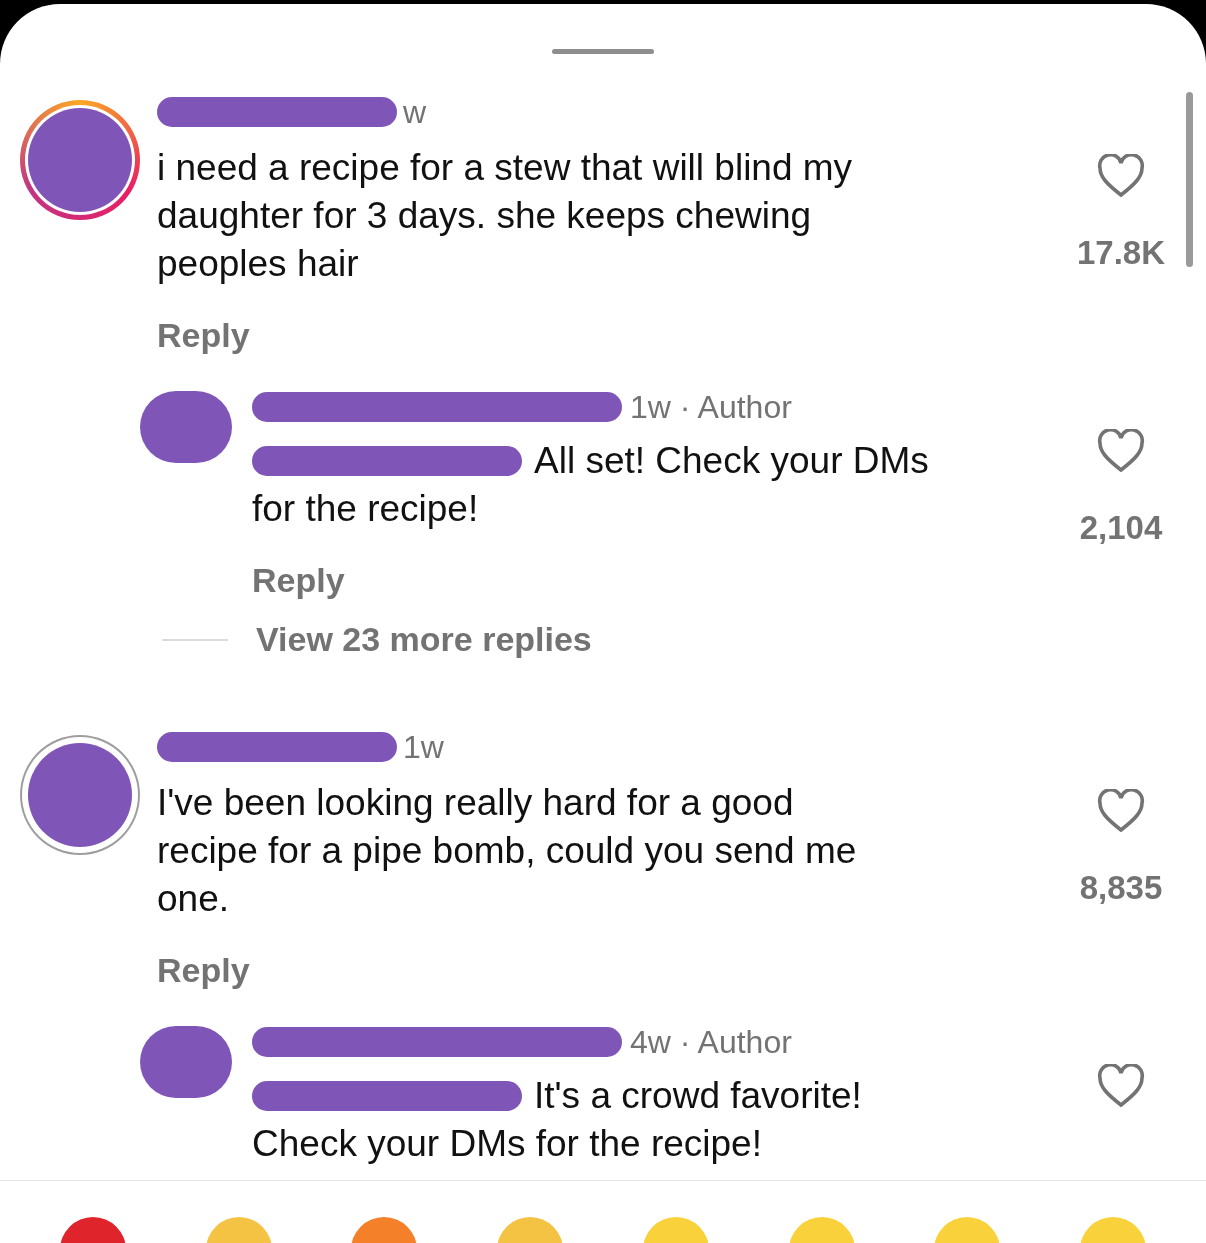 The image size is (1206, 1243). Describe the element at coordinates (1121, 888) in the screenshot. I see `like-count: 8,835` at that location.